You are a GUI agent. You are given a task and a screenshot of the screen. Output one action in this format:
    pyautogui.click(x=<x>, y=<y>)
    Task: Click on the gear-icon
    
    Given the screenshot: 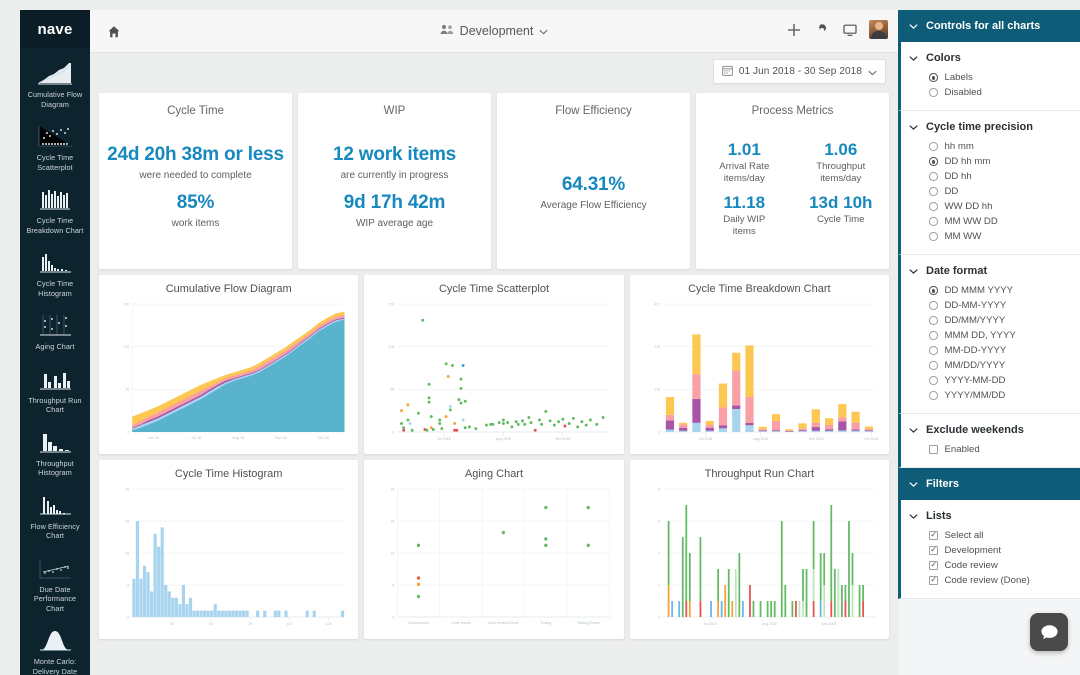 What is the action you would take?
    pyautogui.click(x=821, y=29)
    